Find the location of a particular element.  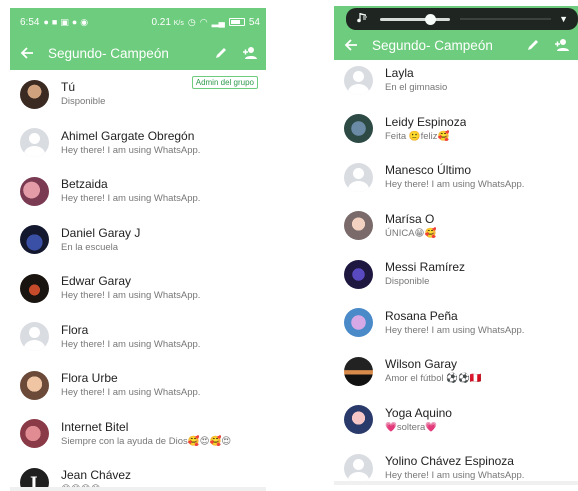

volume-slider is located at coordinates (415, 19).